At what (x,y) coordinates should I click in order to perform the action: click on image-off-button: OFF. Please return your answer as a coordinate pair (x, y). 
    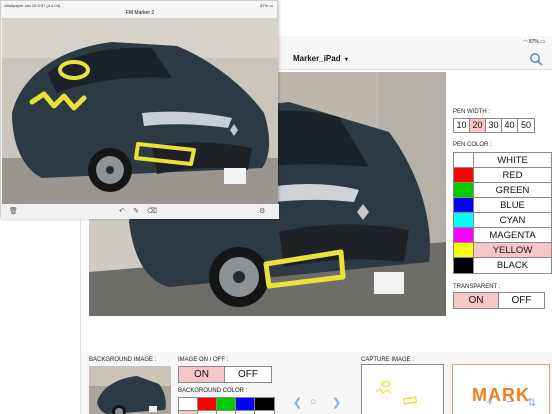
    Looking at the image, I should click on (248, 374).